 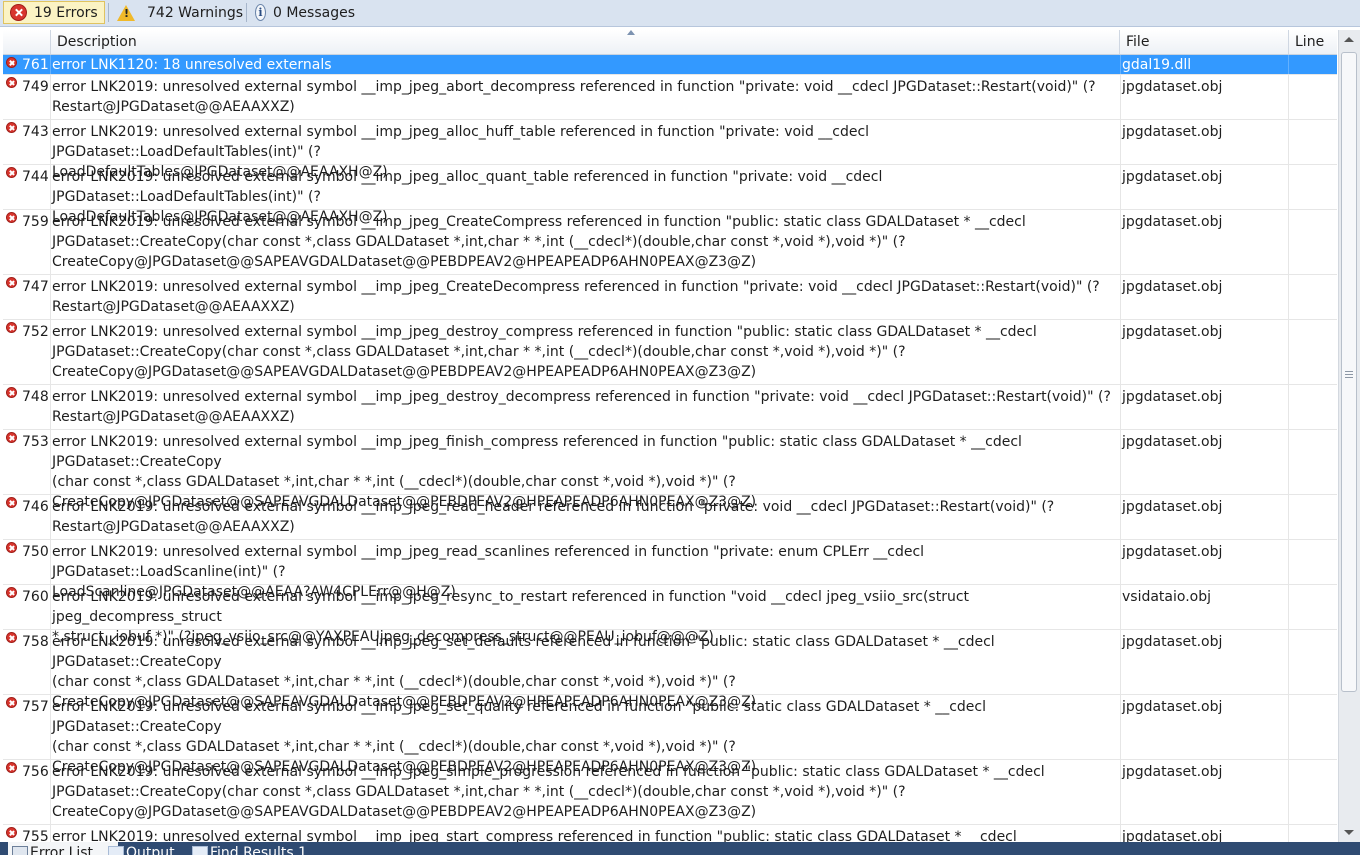 I want to click on error-number: 760, so click(x=35, y=597).